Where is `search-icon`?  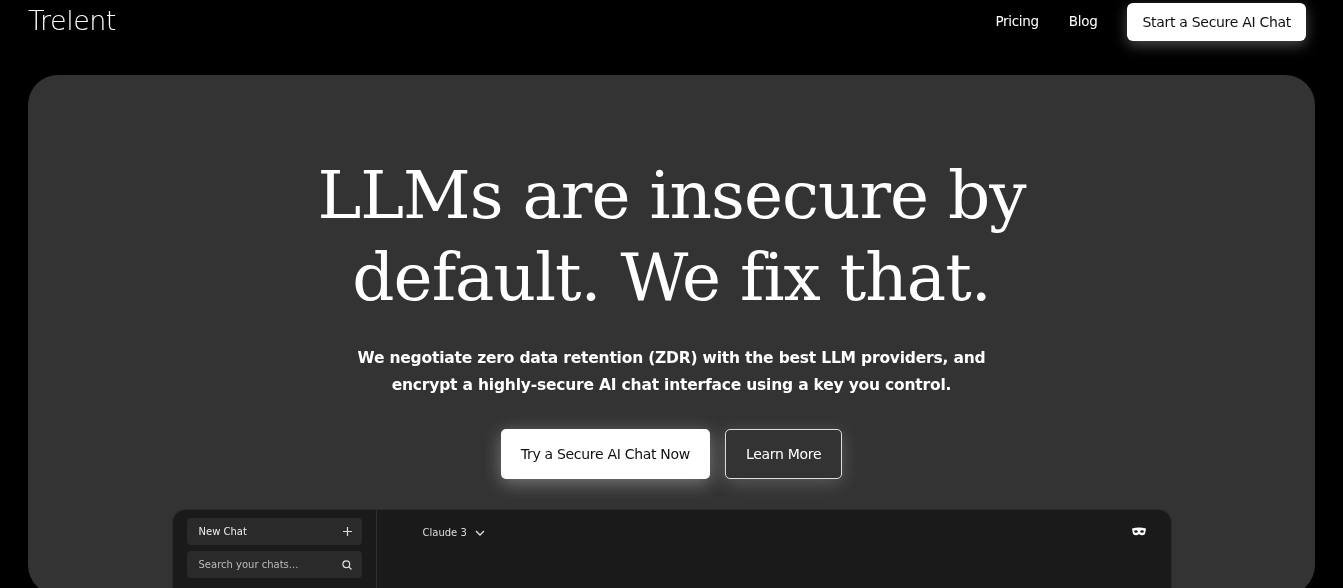
search-icon is located at coordinates (346, 564).